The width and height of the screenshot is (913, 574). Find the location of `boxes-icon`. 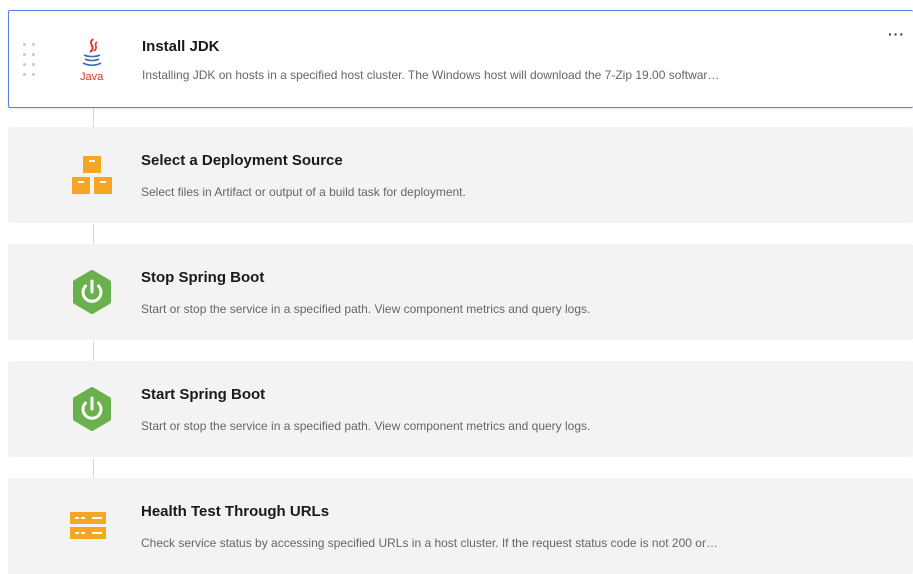

boxes-icon is located at coordinates (92, 176).